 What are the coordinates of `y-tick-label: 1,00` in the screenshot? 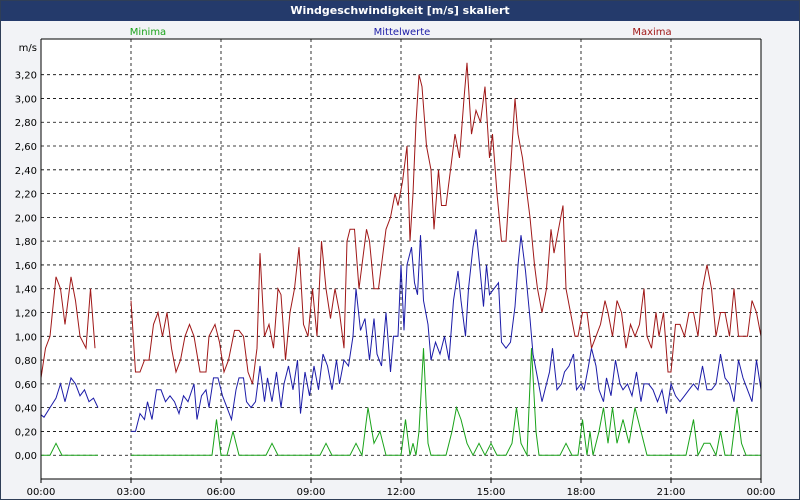 It's located at (26, 337).